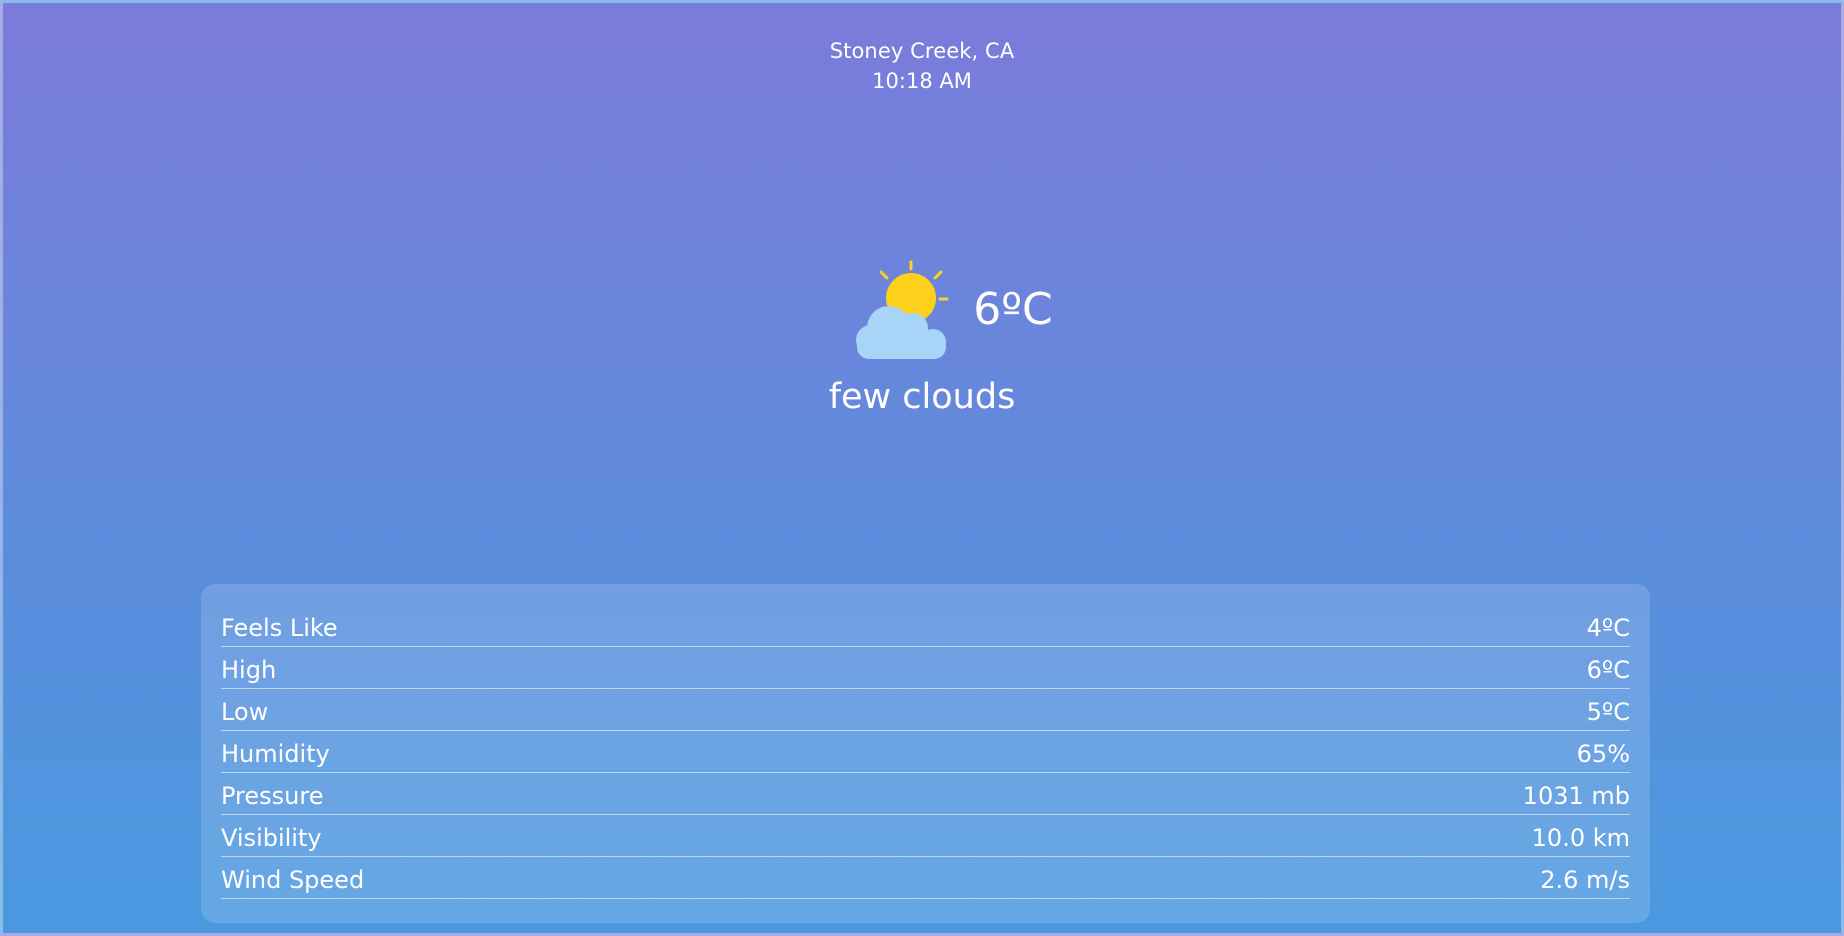 Image resolution: width=1844 pixels, height=936 pixels. What do you see at coordinates (245, 712) in the screenshot?
I see `detail-label: Low` at bounding box center [245, 712].